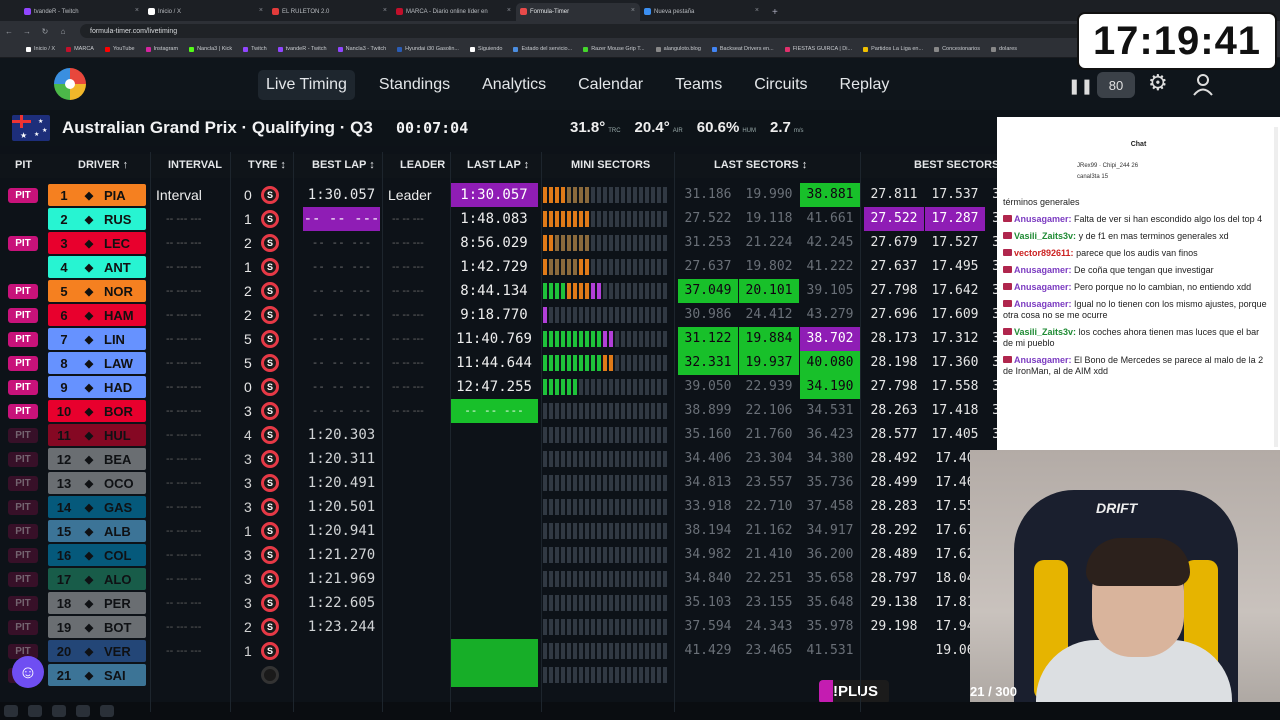 Image resolution: width=1280 pixels, height=720 pixels. Describe the element at coordinates (82, 12) in the screenshot. I see `browser-tab: tvandeR - Twitch ×` at that location.